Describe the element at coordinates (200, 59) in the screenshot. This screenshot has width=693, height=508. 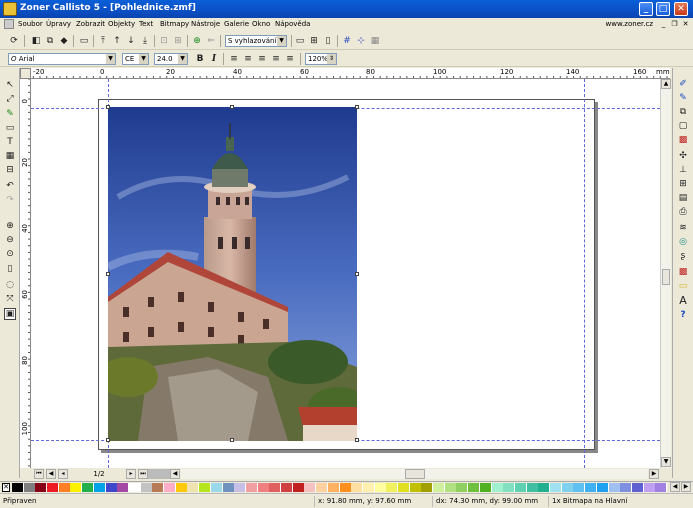
I see `bold-button: B` at that location.